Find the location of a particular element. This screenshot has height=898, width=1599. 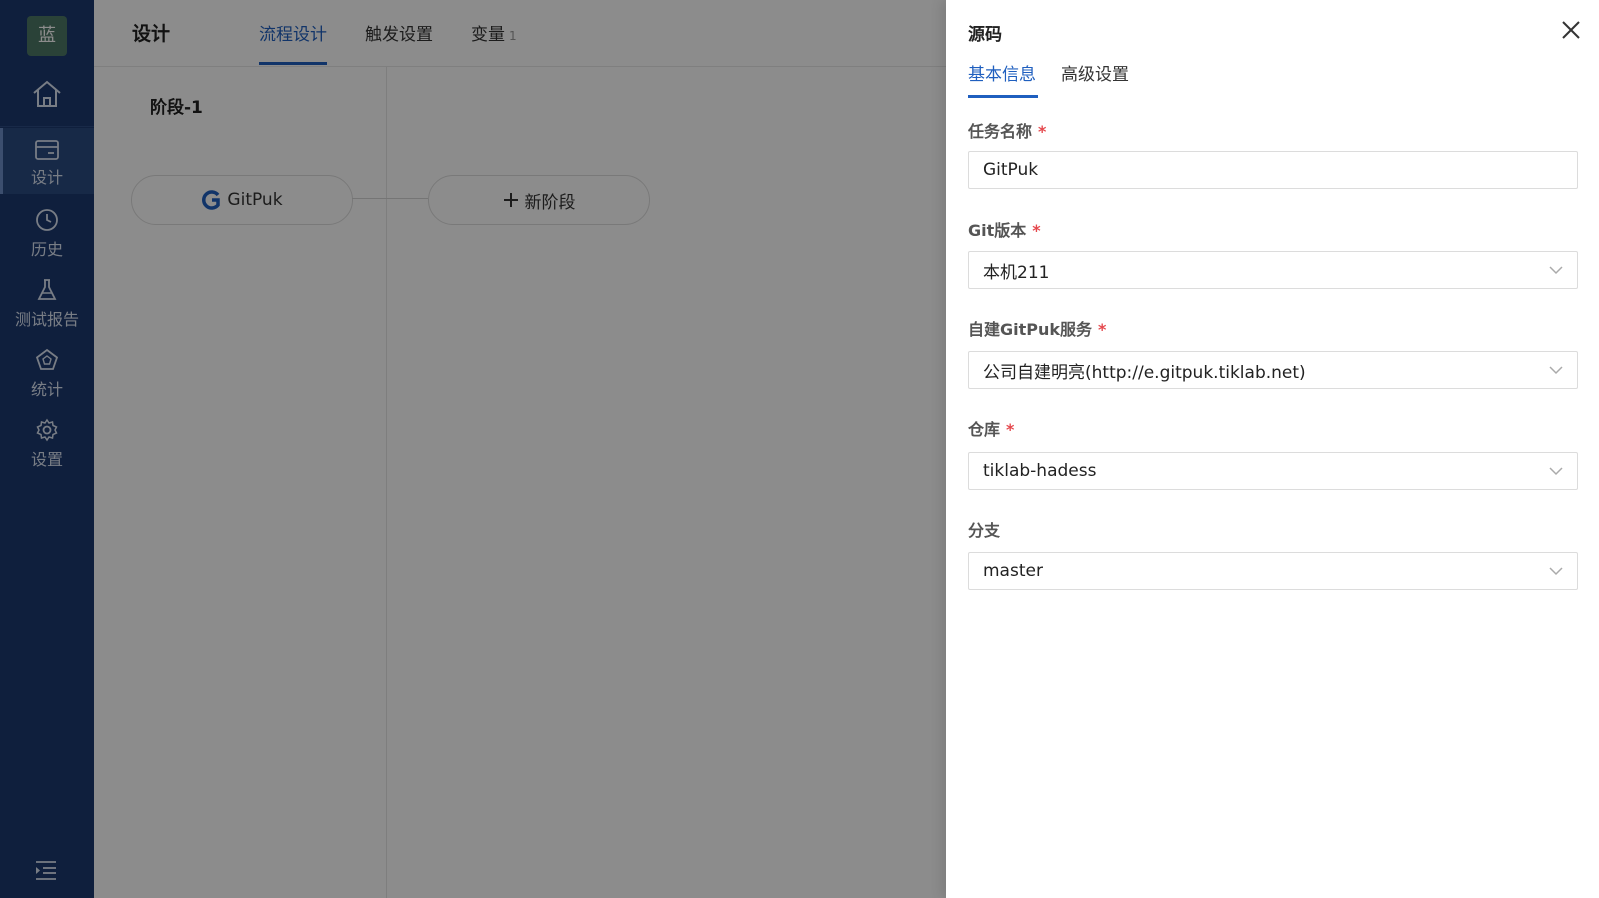

repository-label: 仓库 * is located at coordinates (991, 428).